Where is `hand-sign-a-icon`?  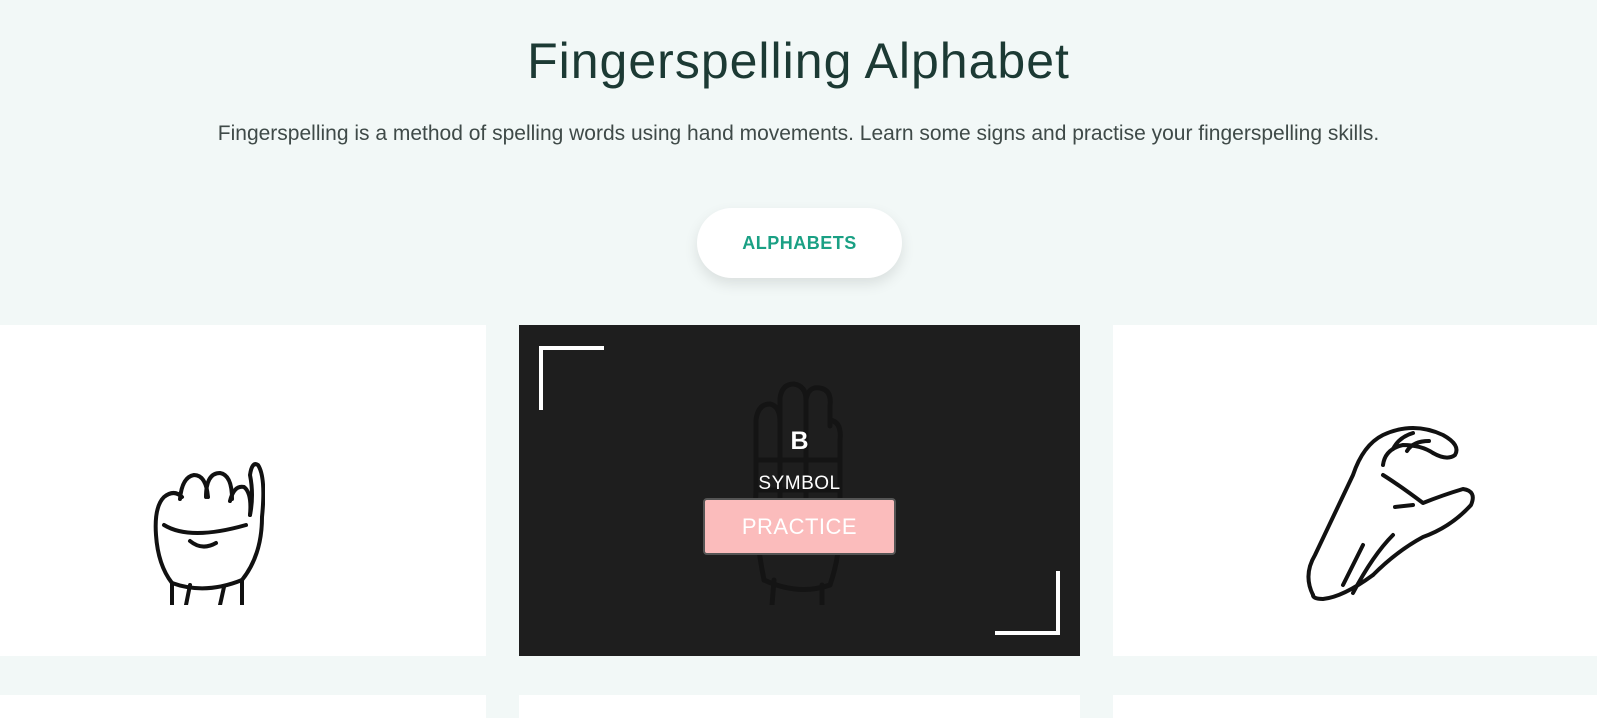 hand-sign-a-icon is located at coordinates (209, 533).